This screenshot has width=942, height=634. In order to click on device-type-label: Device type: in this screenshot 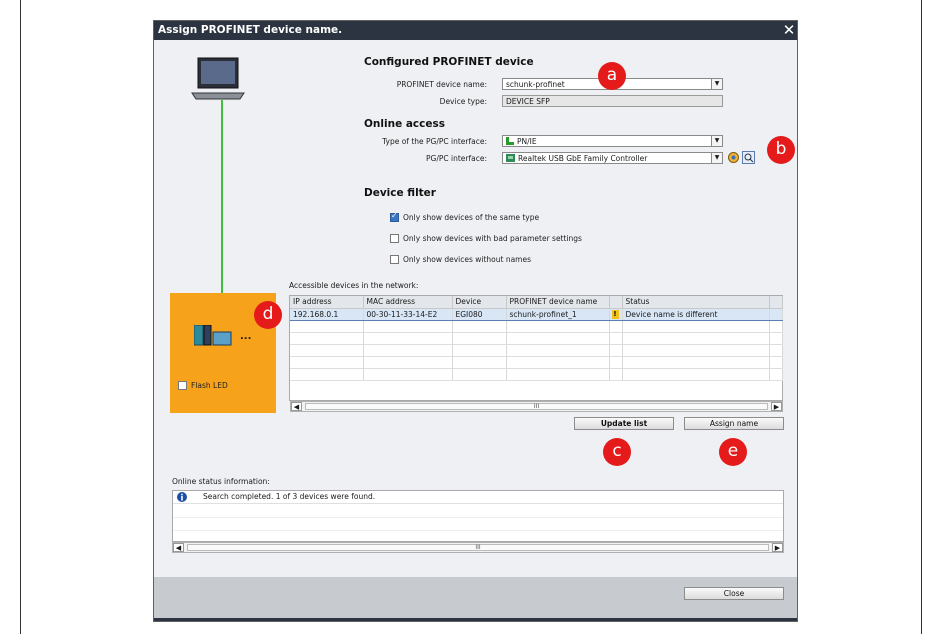, I will do `click(463, 101)`.